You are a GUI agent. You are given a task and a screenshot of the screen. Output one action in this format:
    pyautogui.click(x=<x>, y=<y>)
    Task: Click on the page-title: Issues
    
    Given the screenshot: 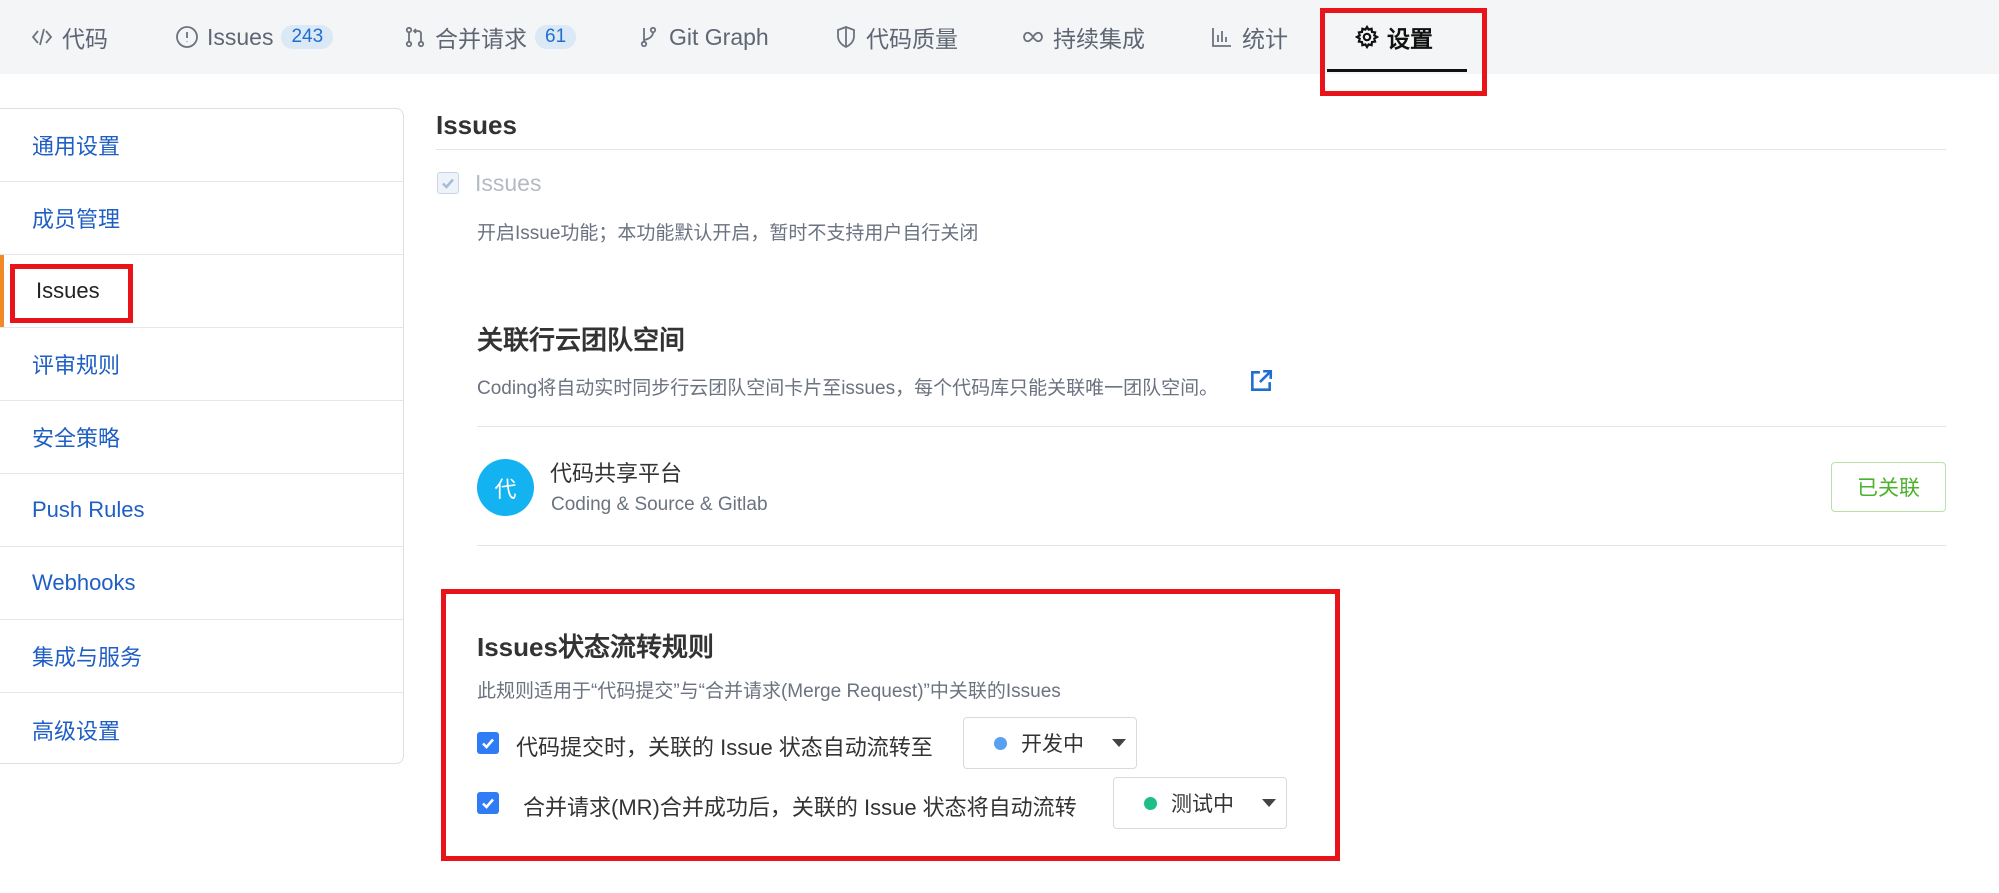 What is the action you would take?
    pyautogui.click(x=476, y=125)
    